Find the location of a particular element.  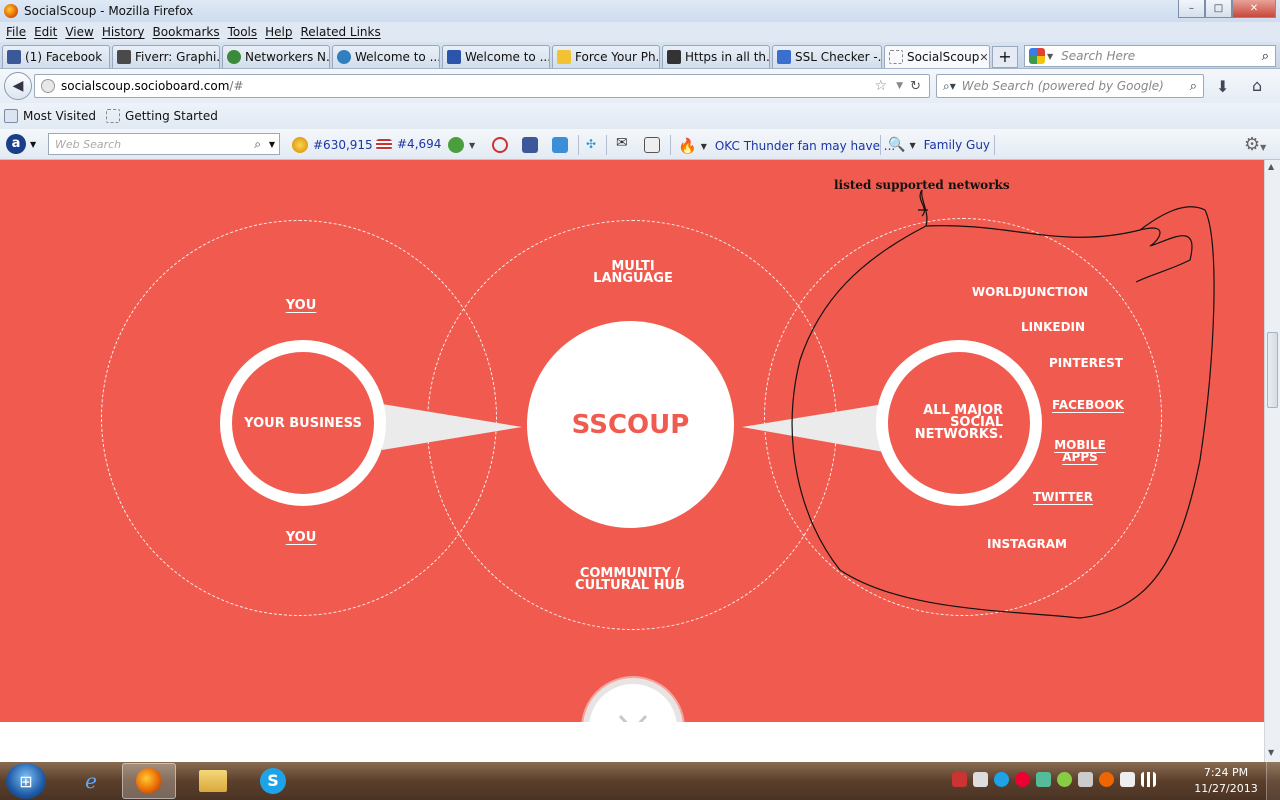

us-flag-icon is located at coordinates (384, 144).